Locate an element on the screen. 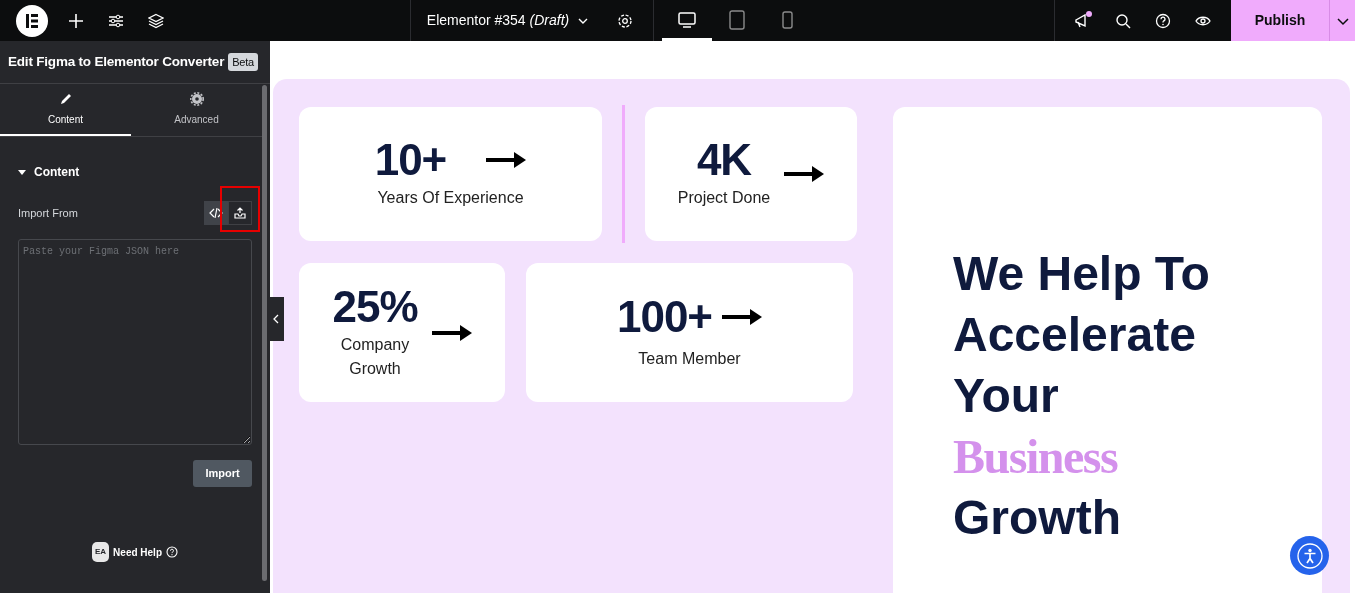 The image size is (1355, 593). import-from-label: Import From is located at coordinates (48, 213).